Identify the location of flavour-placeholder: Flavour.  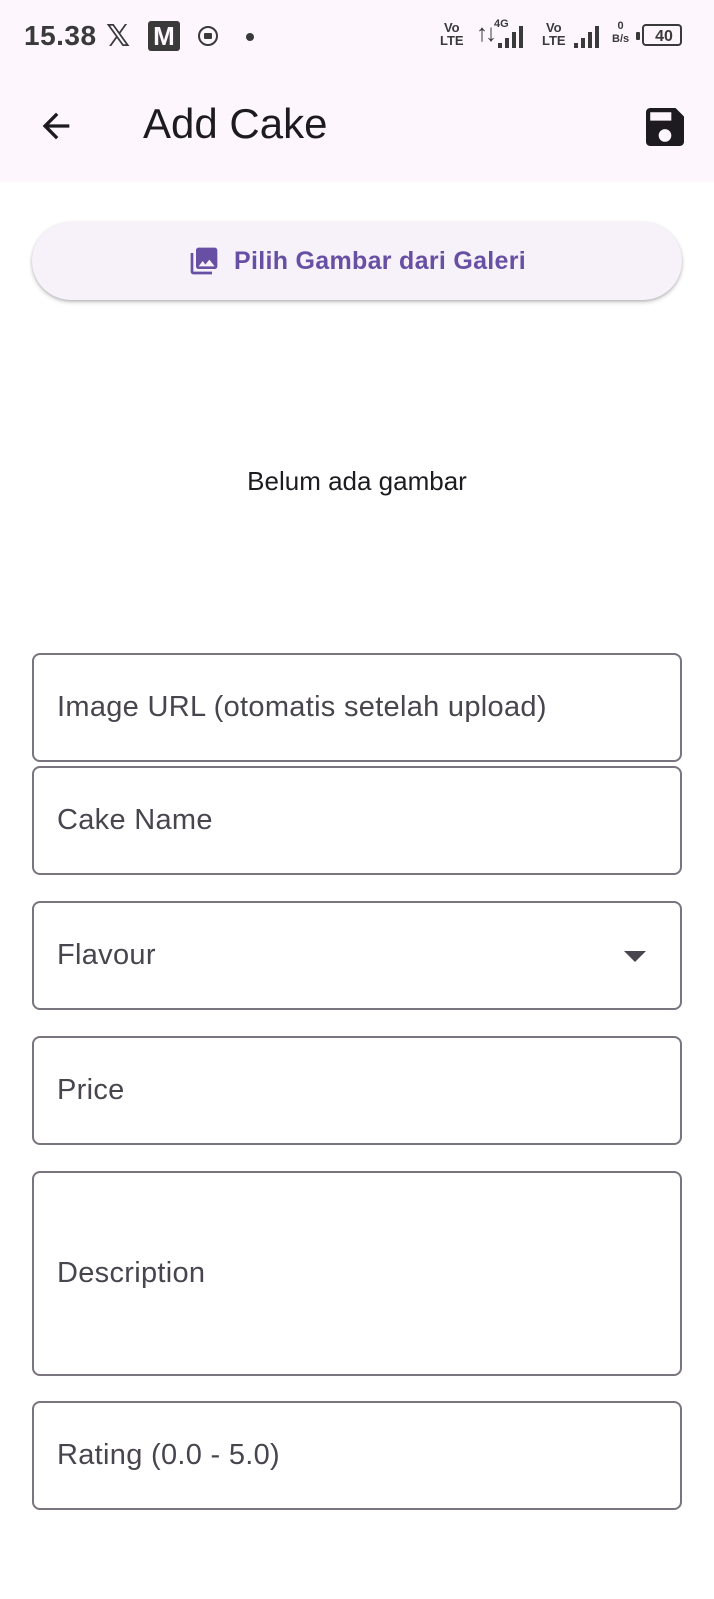
(106, 955).